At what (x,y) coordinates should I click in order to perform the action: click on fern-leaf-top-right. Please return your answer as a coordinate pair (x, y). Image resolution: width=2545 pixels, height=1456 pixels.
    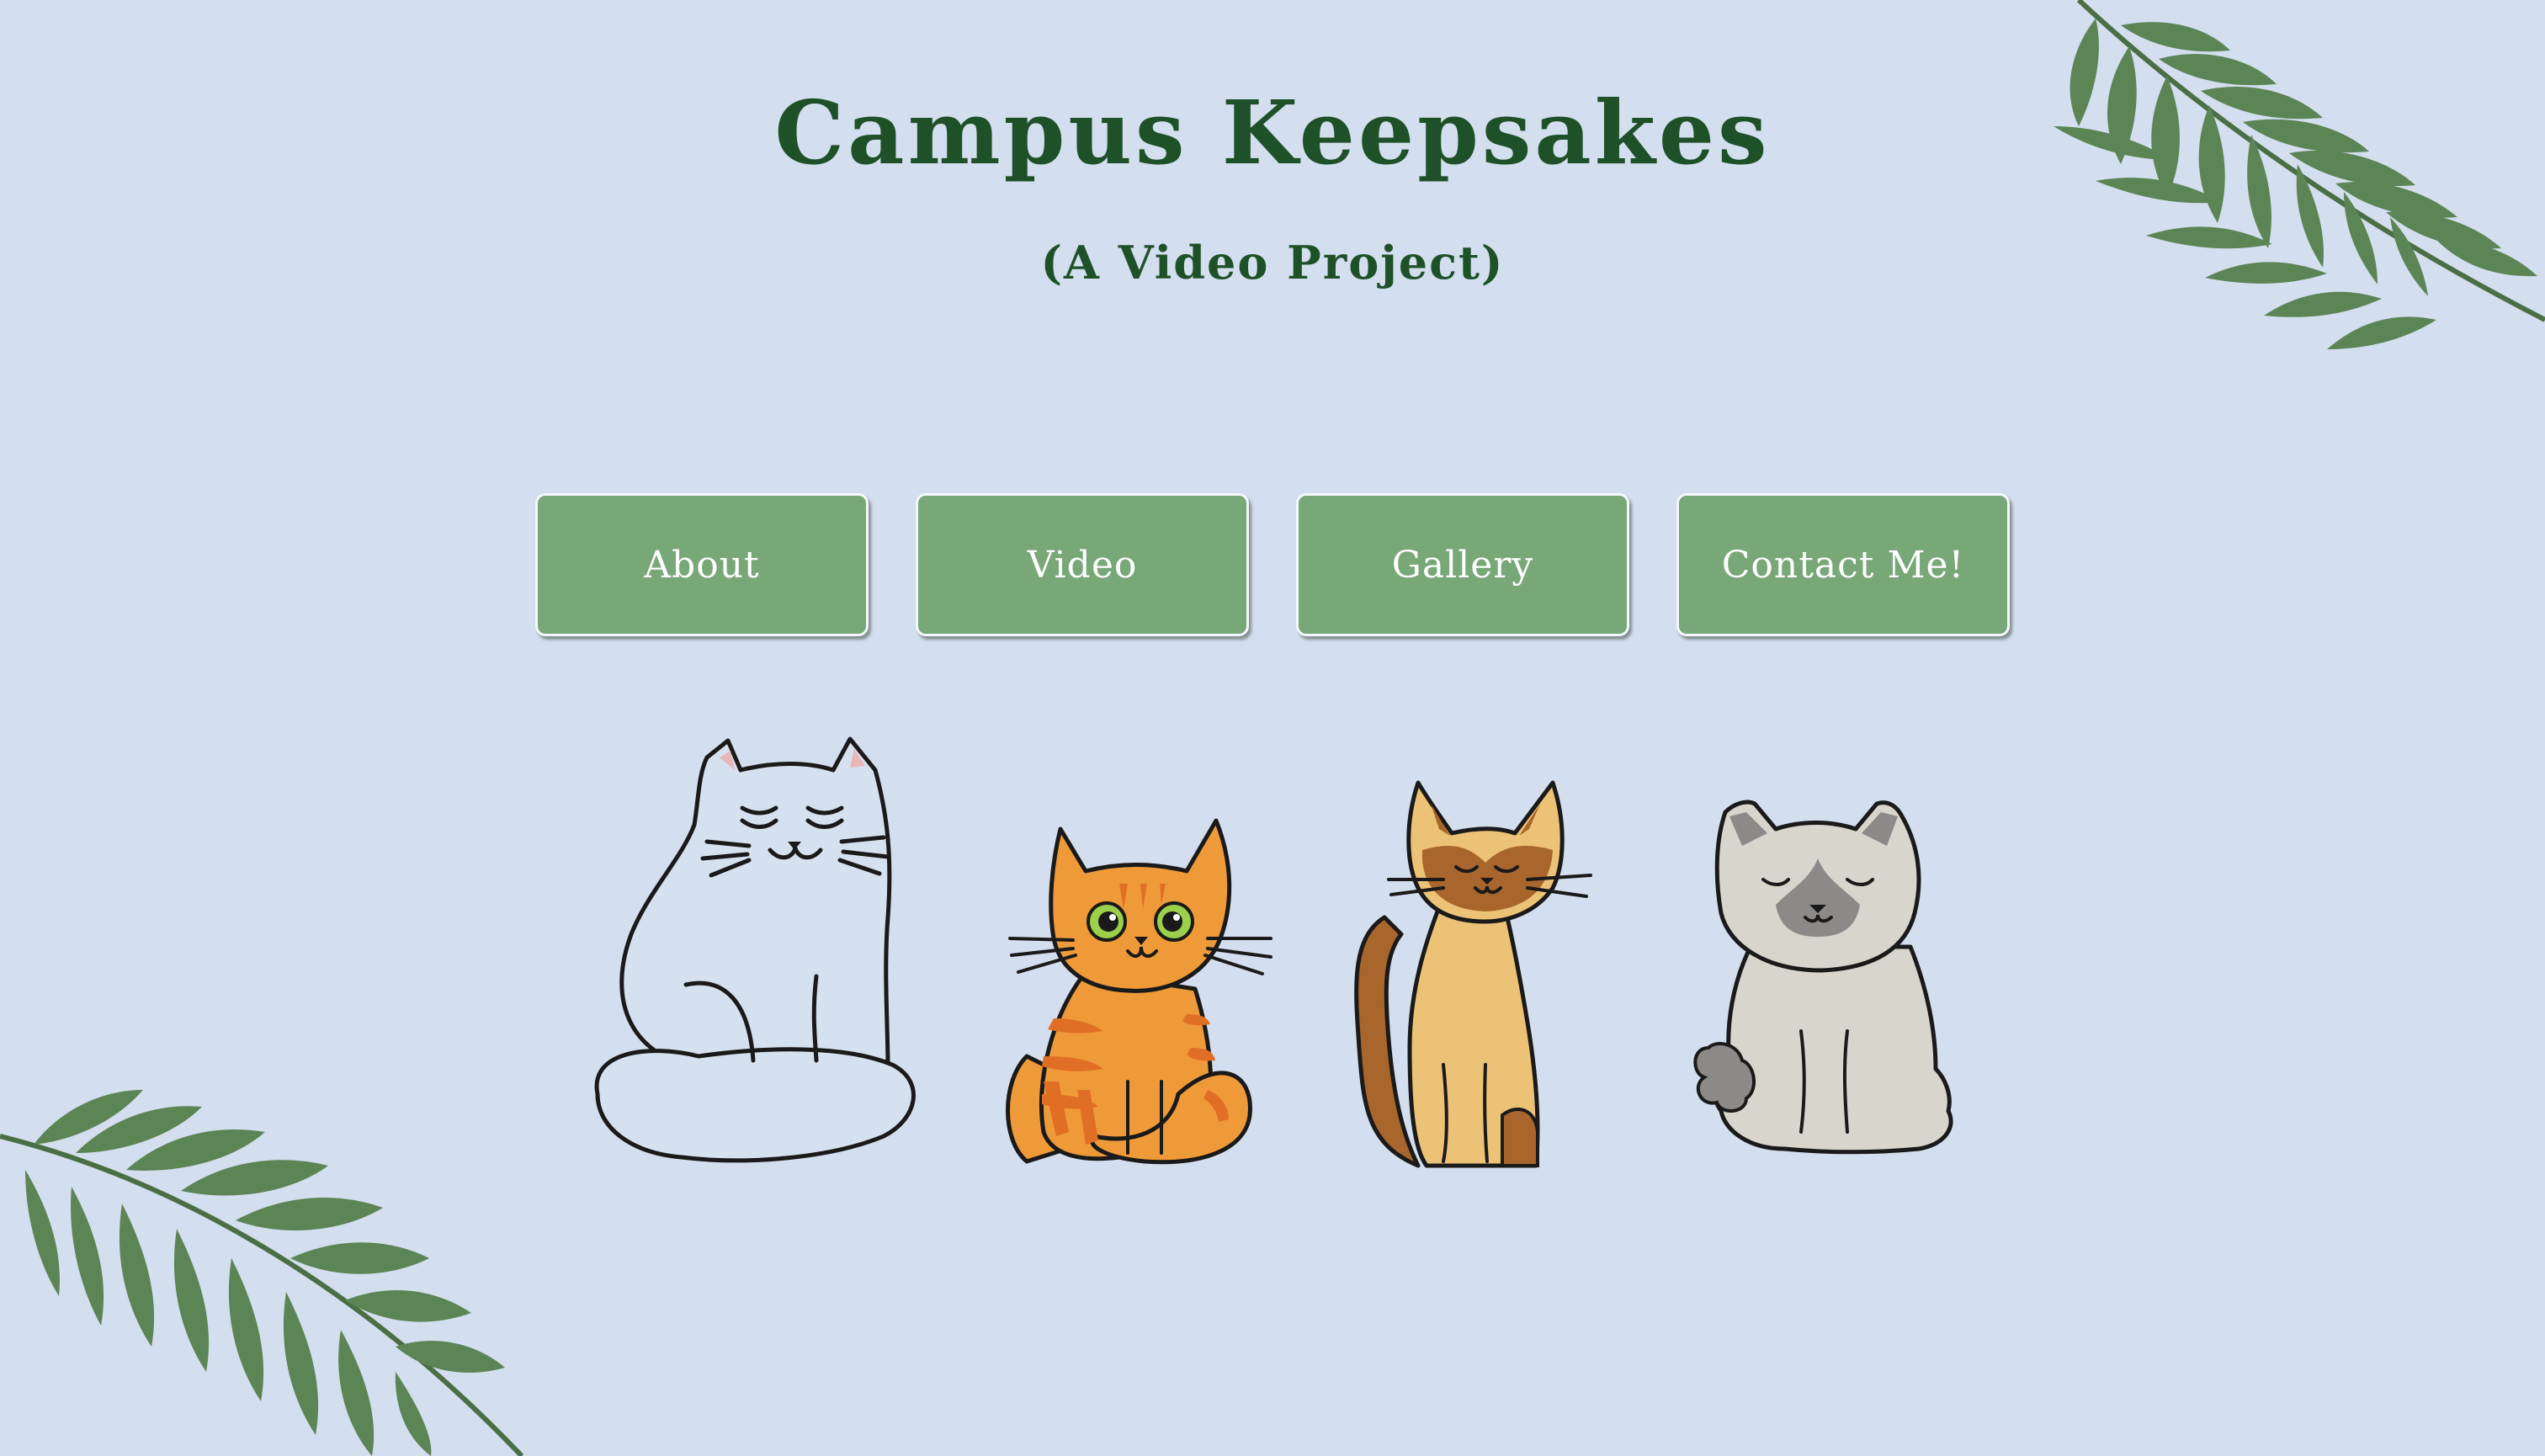
    Looking at the image, I should click on (2299, 174).